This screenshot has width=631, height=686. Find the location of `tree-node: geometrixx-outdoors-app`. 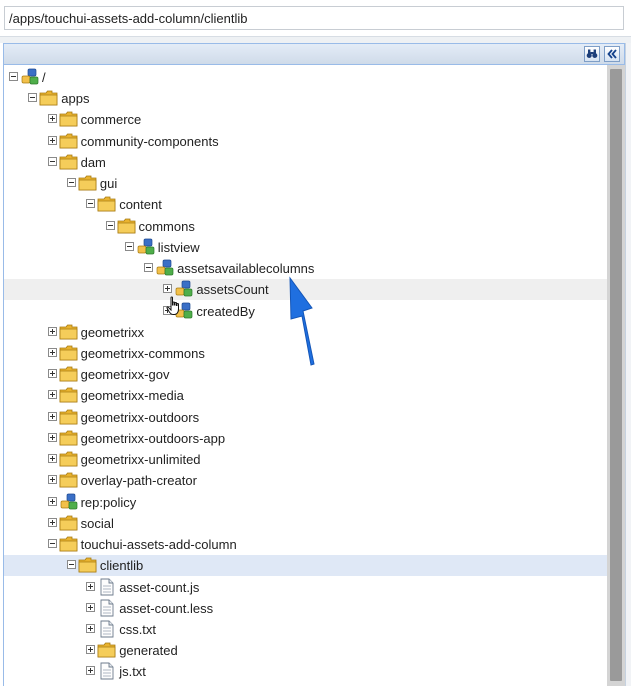

tree-node: geometrixx-outdoors-app is located at coordinates (306, 438).